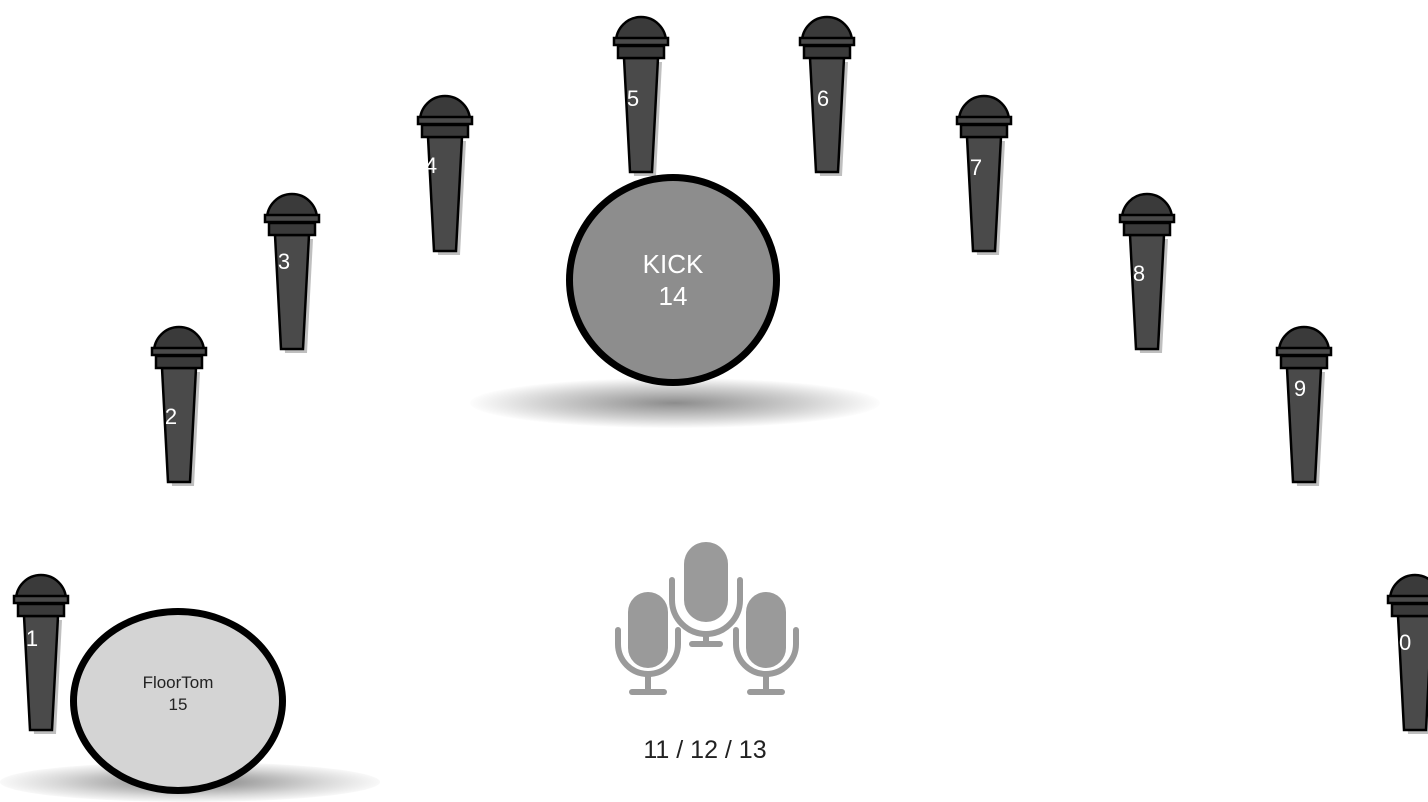 This screenshot has width=1428, height=802. What do you see at coordinates (707, 618) in the screenshot?
I see `overhead-mics-icon` at bounding box center [707, 618].